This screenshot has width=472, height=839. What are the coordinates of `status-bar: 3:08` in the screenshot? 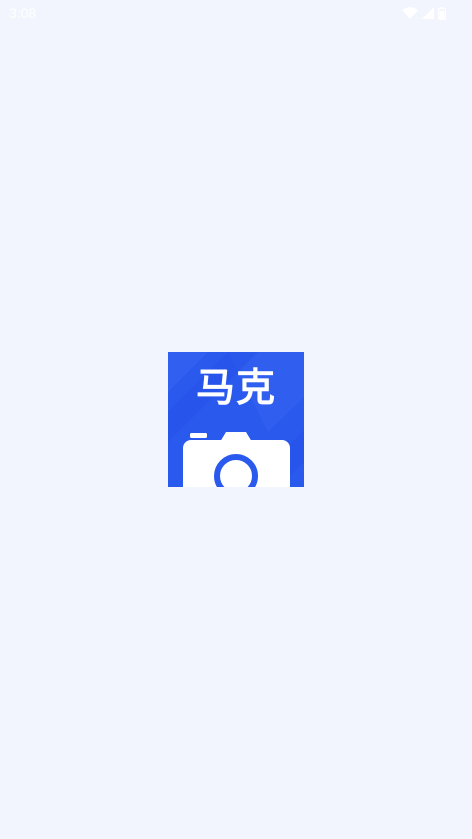 It's located at (236, 13).